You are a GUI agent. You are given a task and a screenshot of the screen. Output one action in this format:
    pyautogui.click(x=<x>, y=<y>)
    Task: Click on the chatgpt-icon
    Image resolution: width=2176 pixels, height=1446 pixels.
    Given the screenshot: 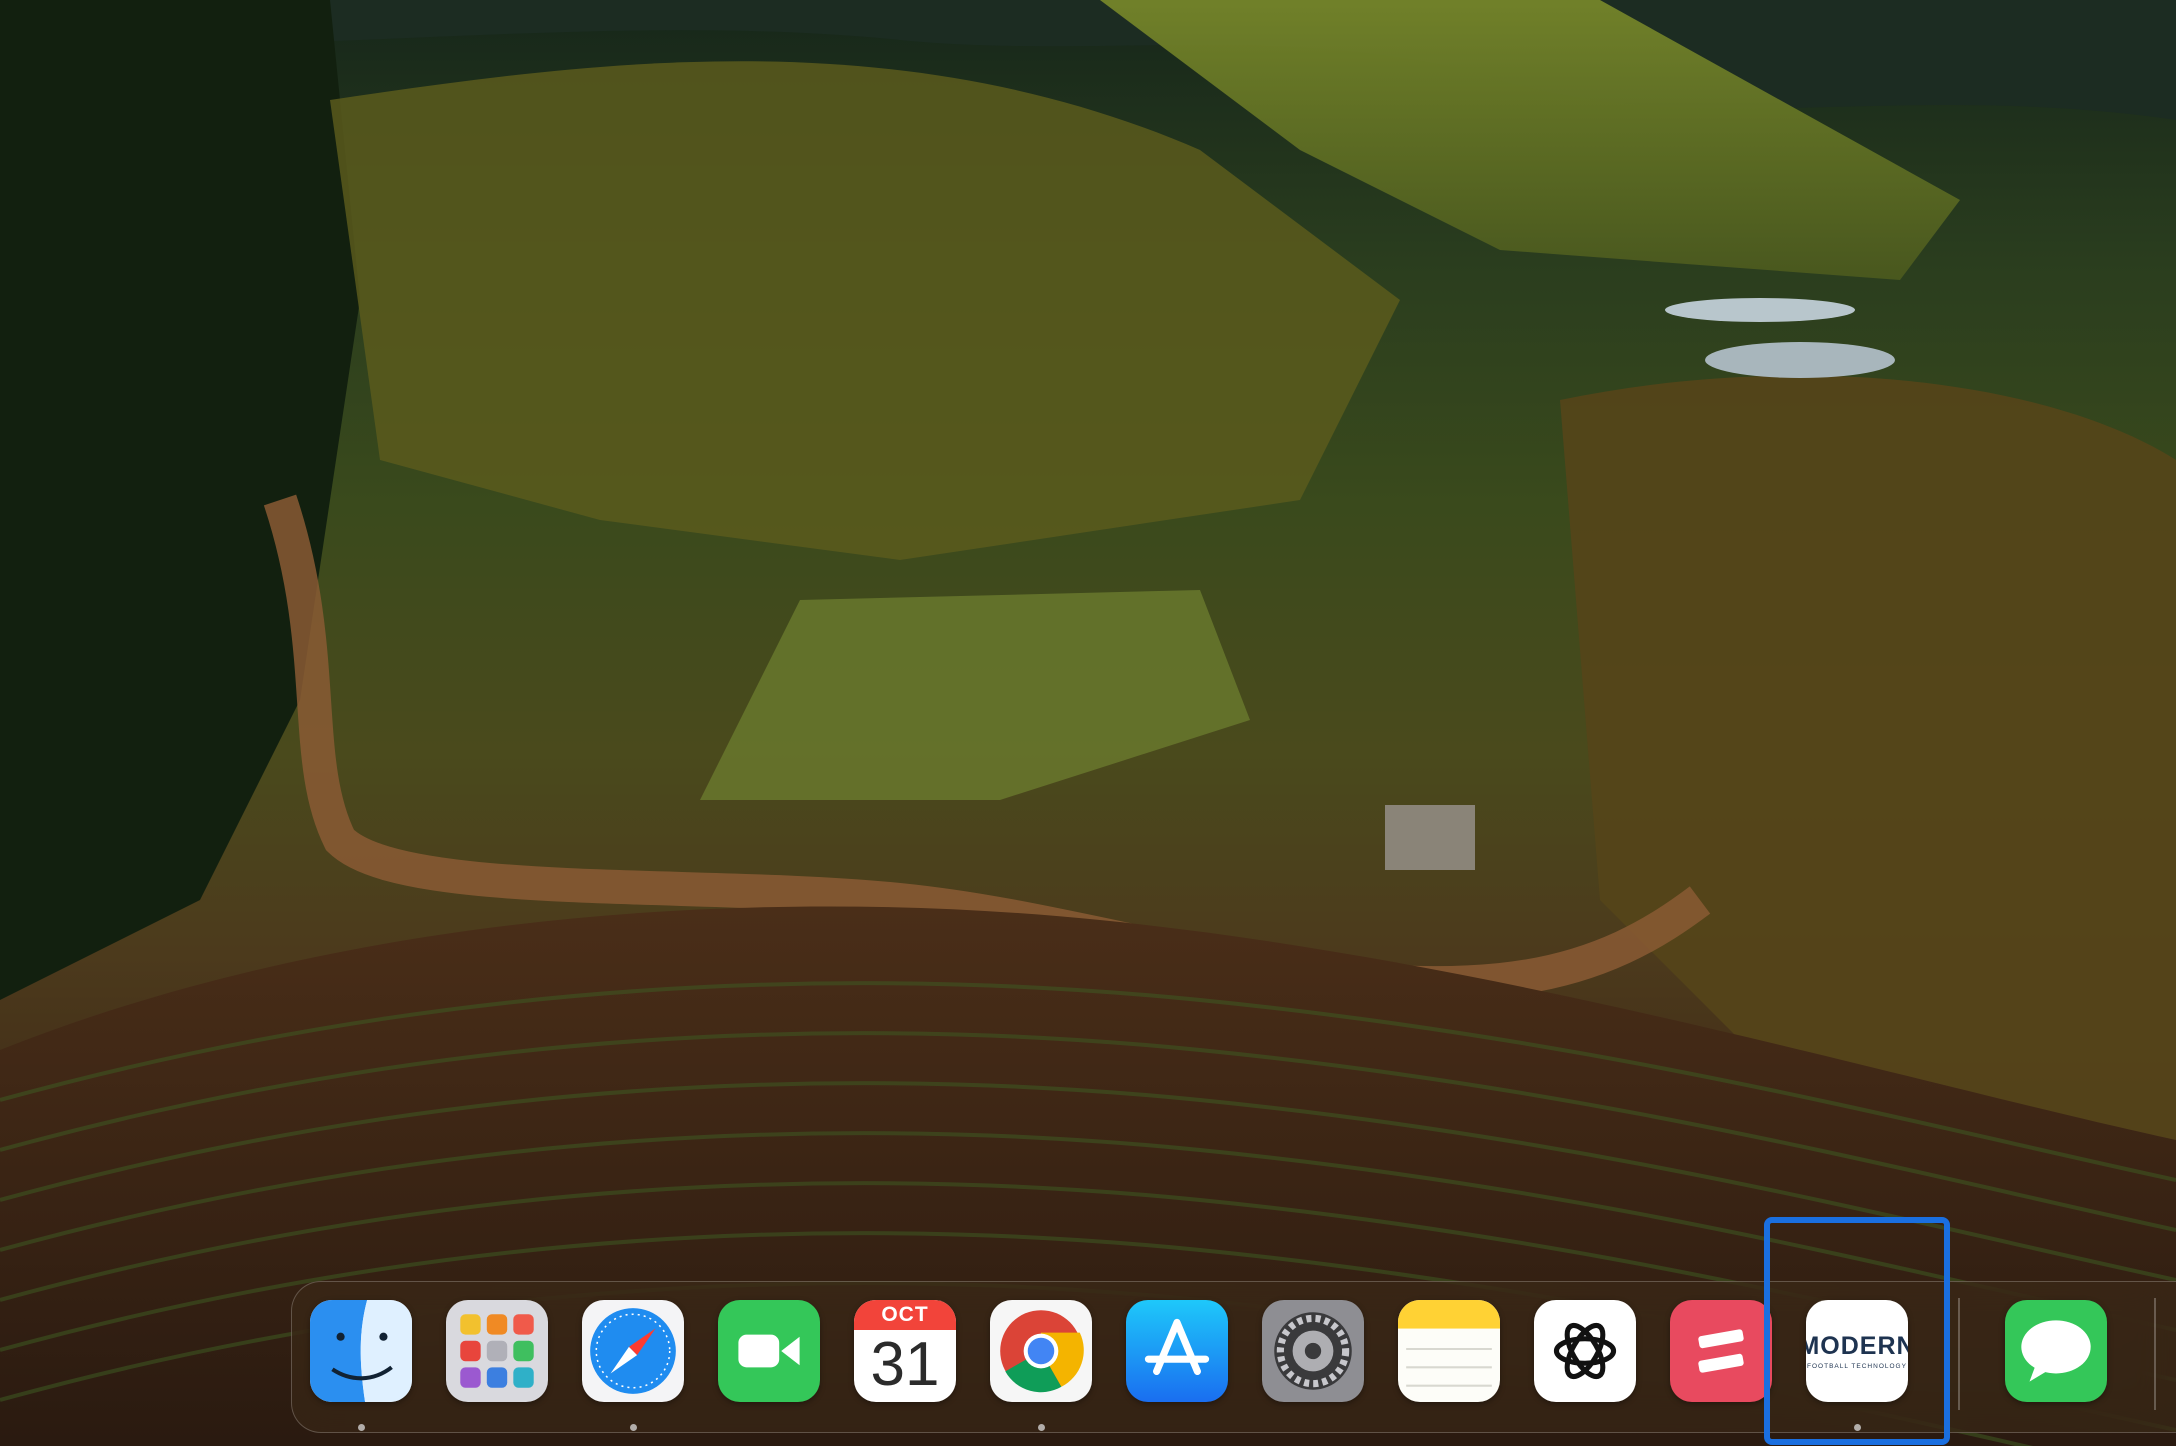 What is the action you would take?
    pyautogui.click(x=1585, y=1351)
    